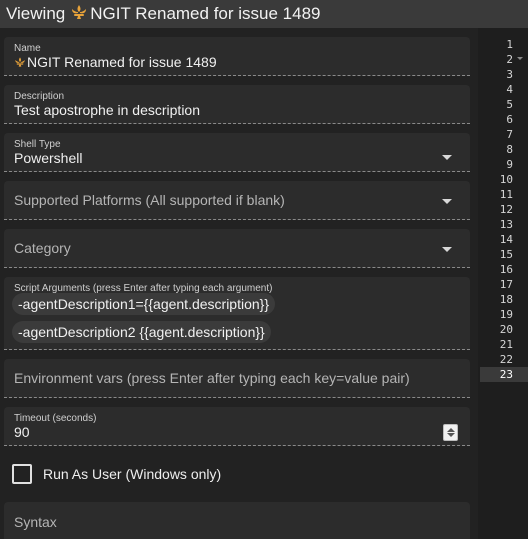  I want to click on argument-chip: -agentDescription1={{agent.description}}, so click(144, 304).